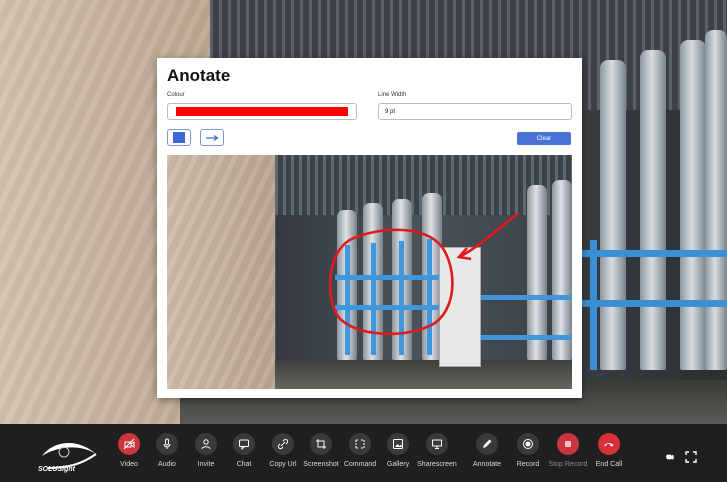 Image resolution: width=727 pixels, height=482 pixels. Describe the element at coordinates (176, 95) in the screenshot. I see `colour-label: Colour` at that location.